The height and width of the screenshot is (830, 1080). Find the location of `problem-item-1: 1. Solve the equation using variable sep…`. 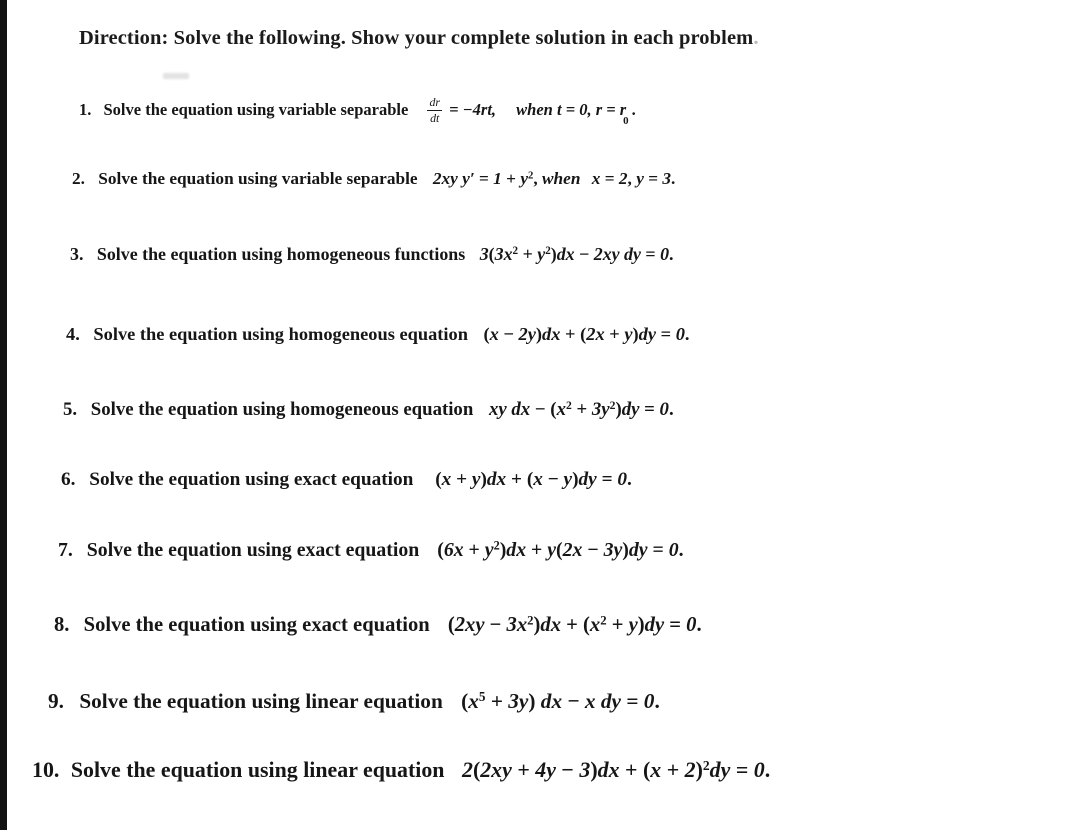

problem-item-1: 1. Solve the equation using variable sep… is located at coordinates (357, 111).